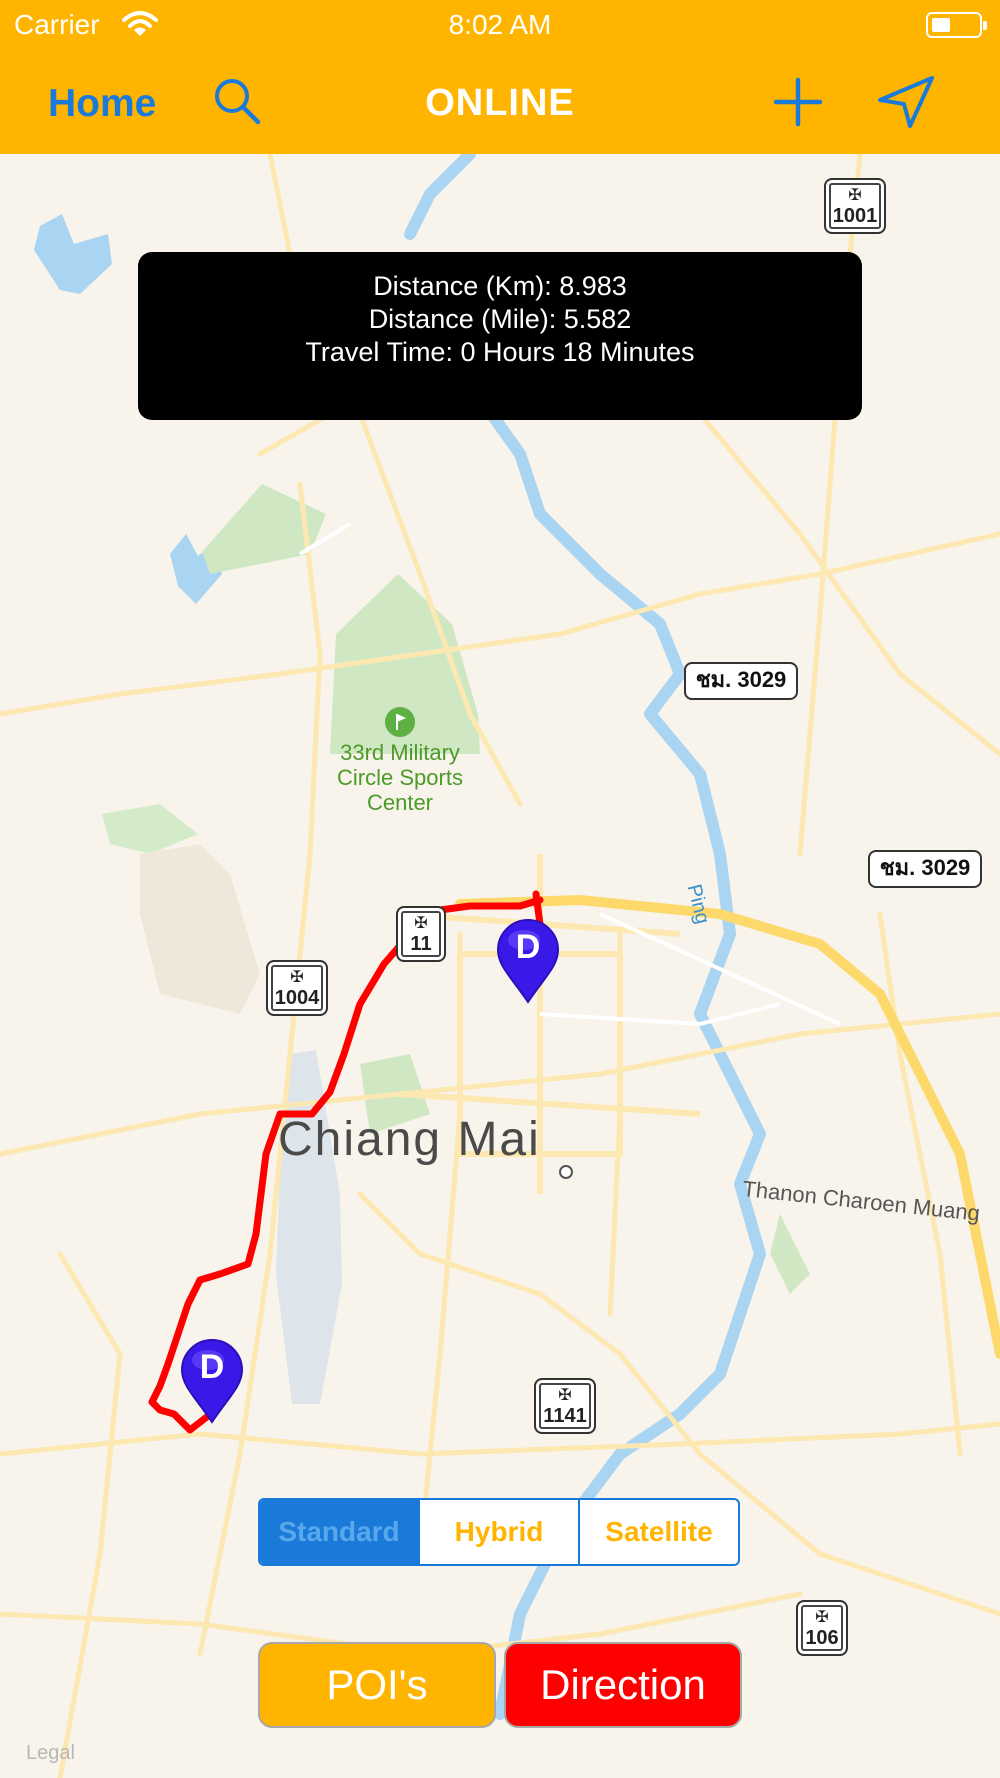 Image resolution: width=1000 pixels, height=1778 pixels. I want to click on segment-hybrid: Hybrid, so click(498, 1532).